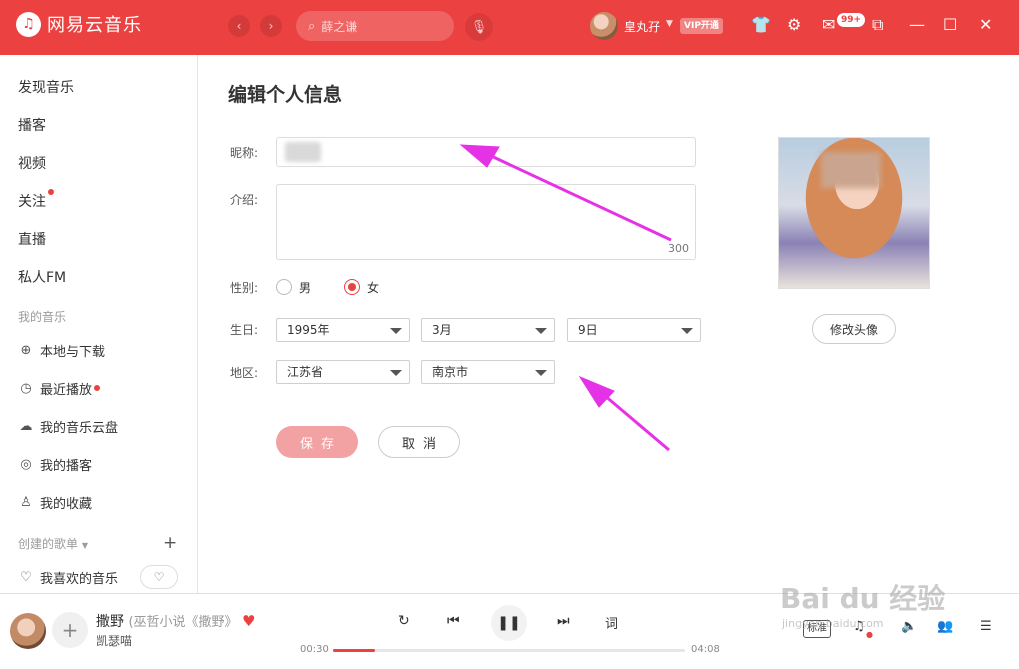 Image resolution: width=1019 pixels, height=669 pixels. I want to click on maximize-icon: ☐, so click(950, 24).